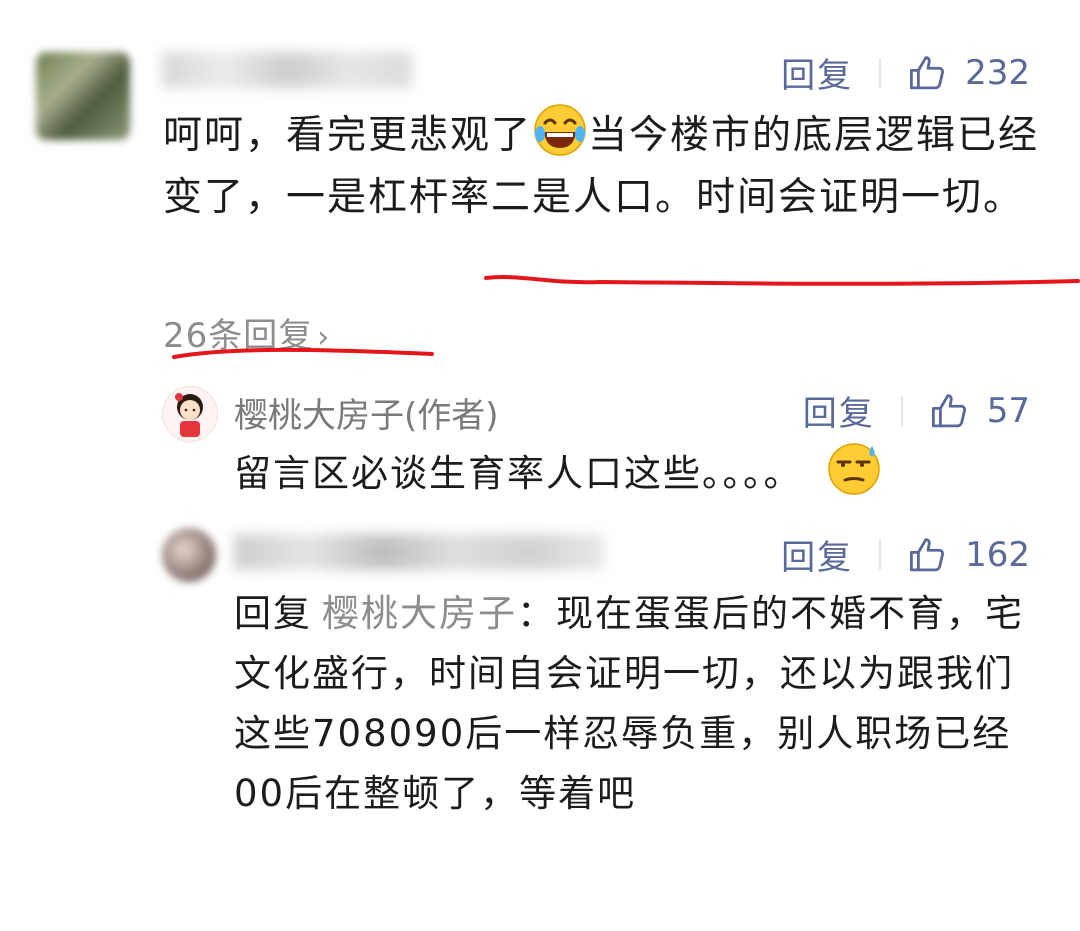 This screenshot has width=1080, height=931. I want to click on like-button: 57, so click(979, 411).